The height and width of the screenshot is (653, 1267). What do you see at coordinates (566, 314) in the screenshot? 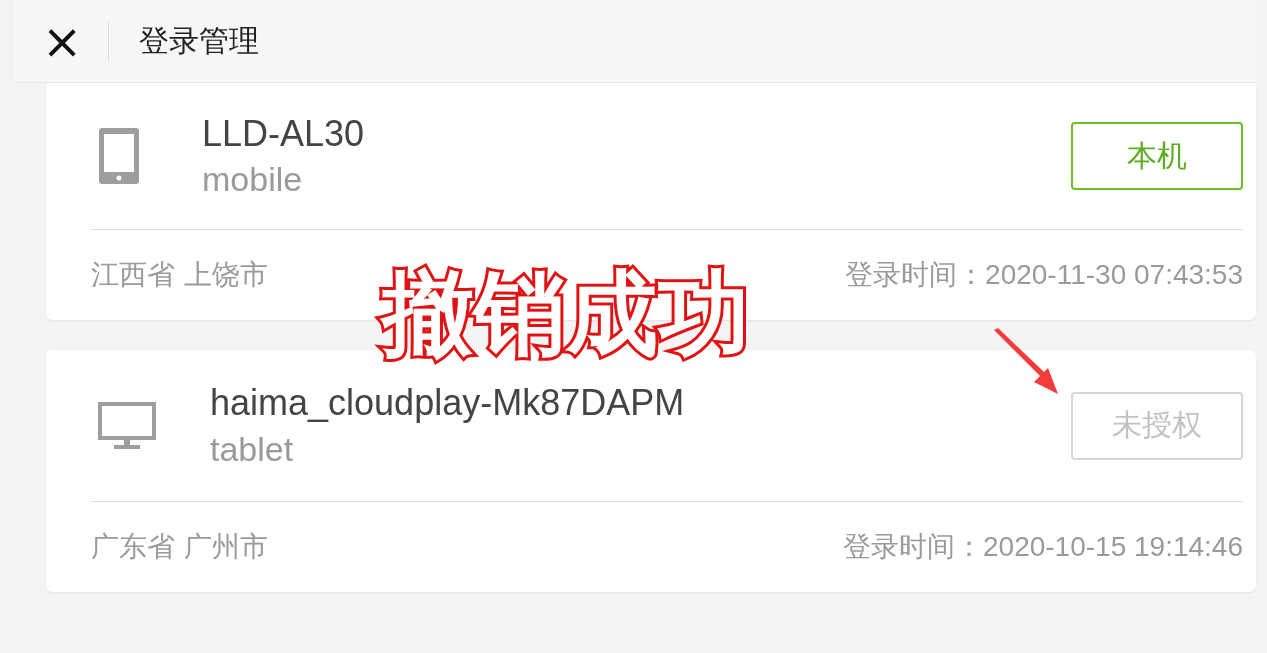
I see `annotation-text: 撤销成功` at bounding box center [566, 314].